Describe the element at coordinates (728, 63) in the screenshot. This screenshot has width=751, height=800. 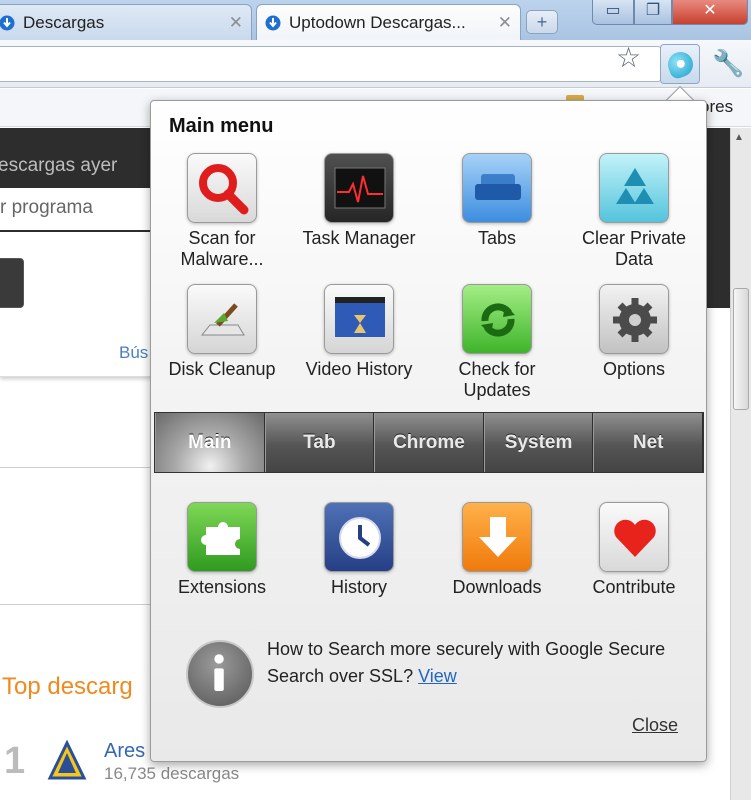
I see `wrench-menu-icon: 🔧` at that location.